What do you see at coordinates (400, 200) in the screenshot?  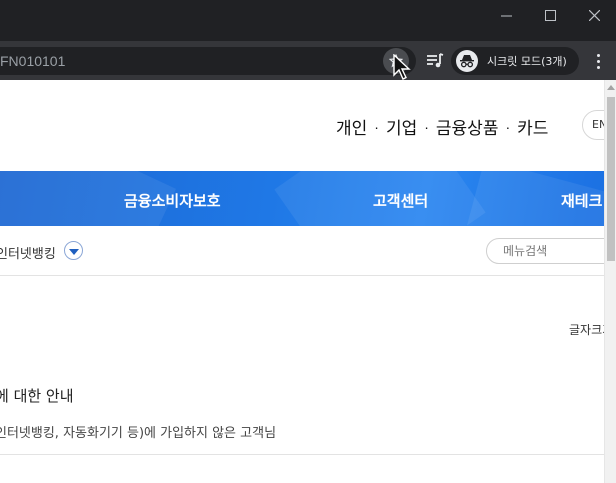 I see `gnb-customer-center: 고객센터` at bounding box center [400, 200].